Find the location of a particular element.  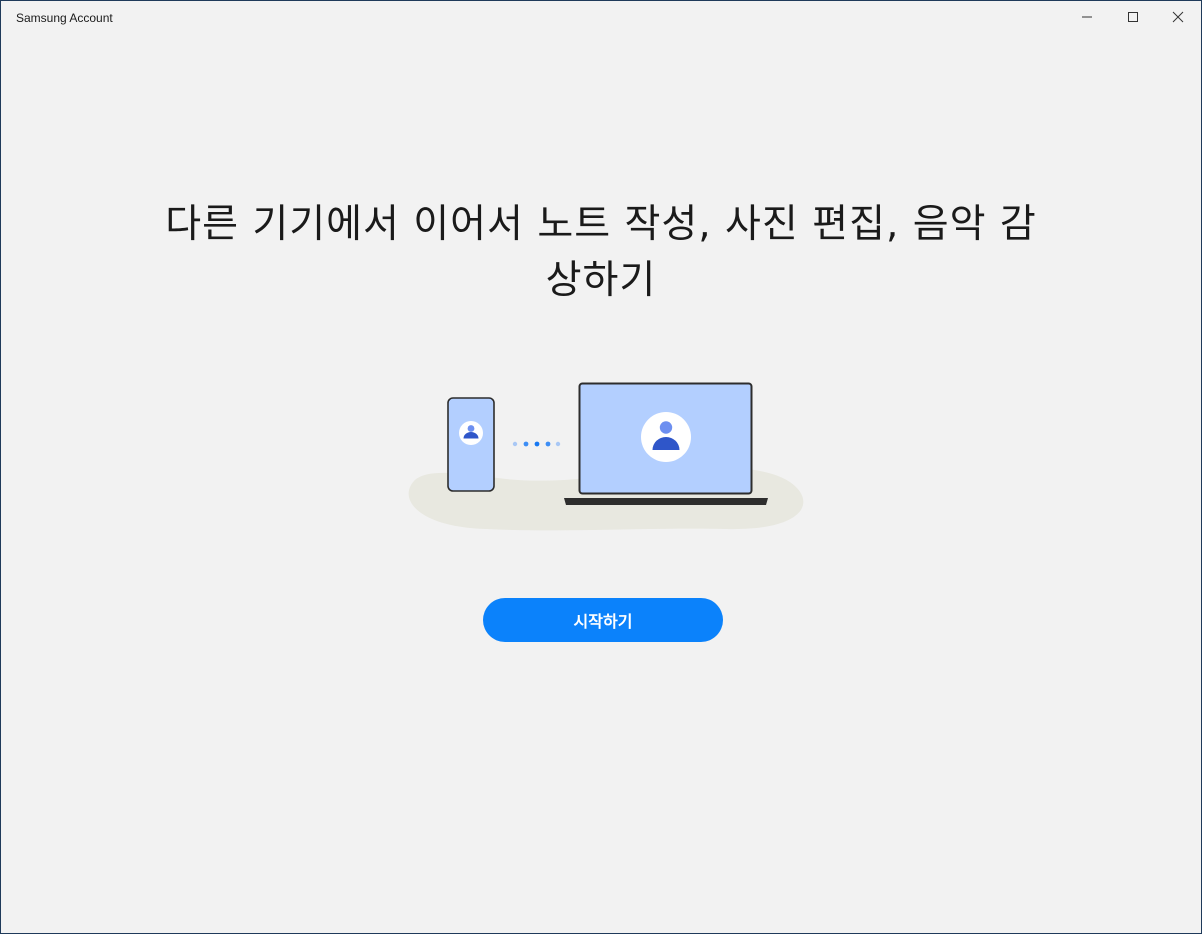

window-title: Samsung Account is located at coordinates (64, 18).